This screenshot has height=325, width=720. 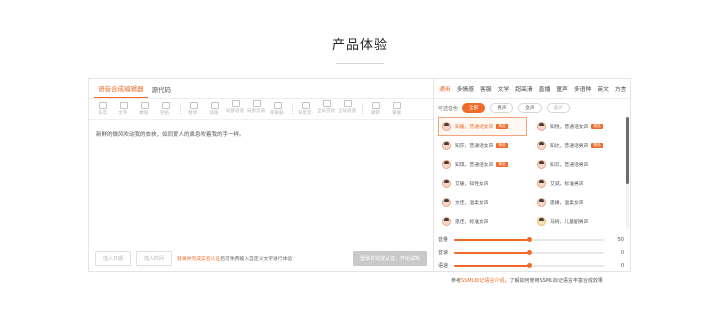 What do you see at coordinates (577, 126) in the screenshot?
I see `voice-card: 知悦，普通话女声 精品` at bounding box center [577, 126].